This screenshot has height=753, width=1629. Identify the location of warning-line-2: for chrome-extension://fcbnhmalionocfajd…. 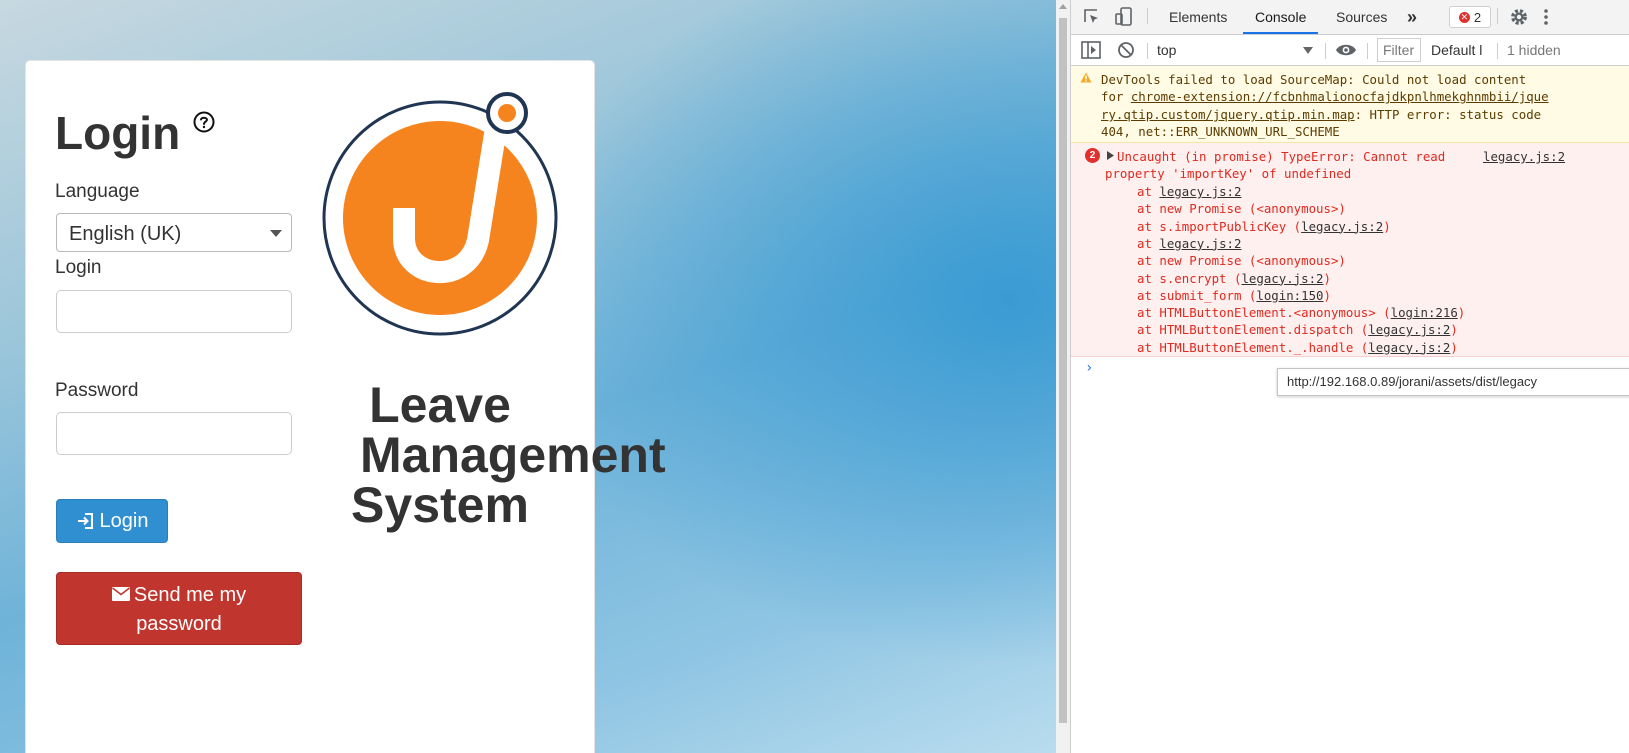
(1325, 96).